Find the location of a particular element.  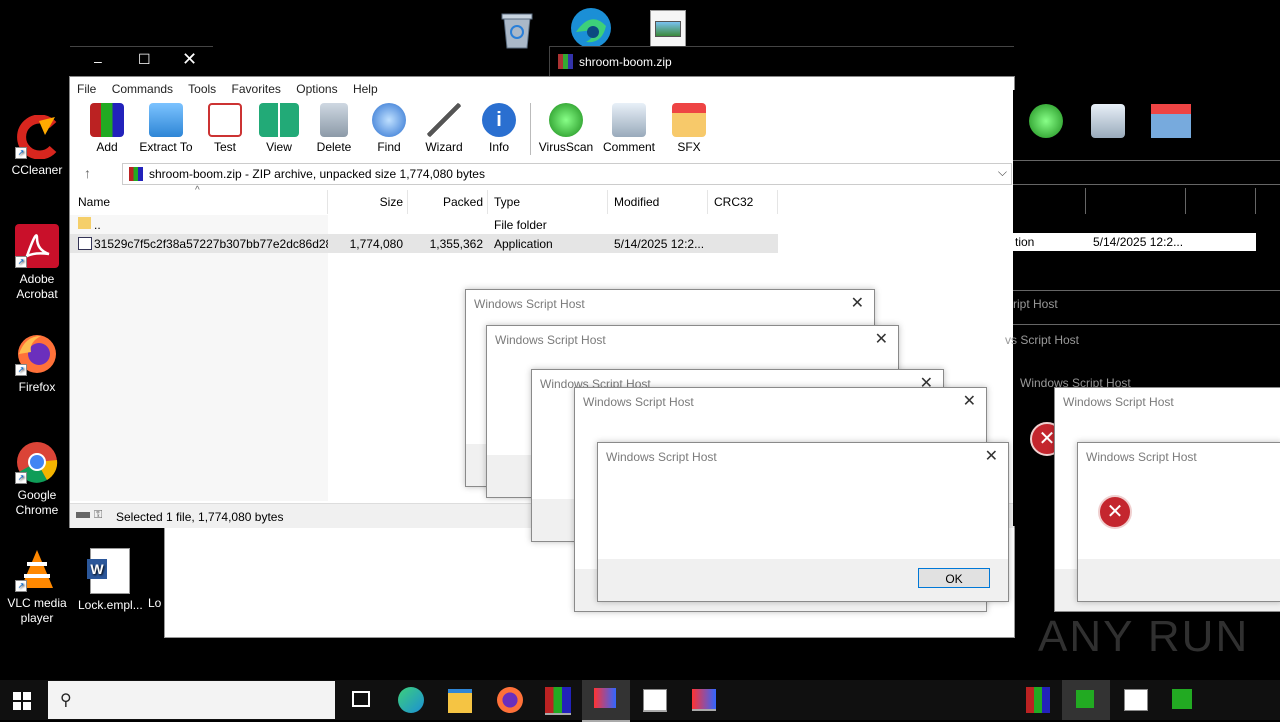

menu-file: File is located at coordinates (86, 89).